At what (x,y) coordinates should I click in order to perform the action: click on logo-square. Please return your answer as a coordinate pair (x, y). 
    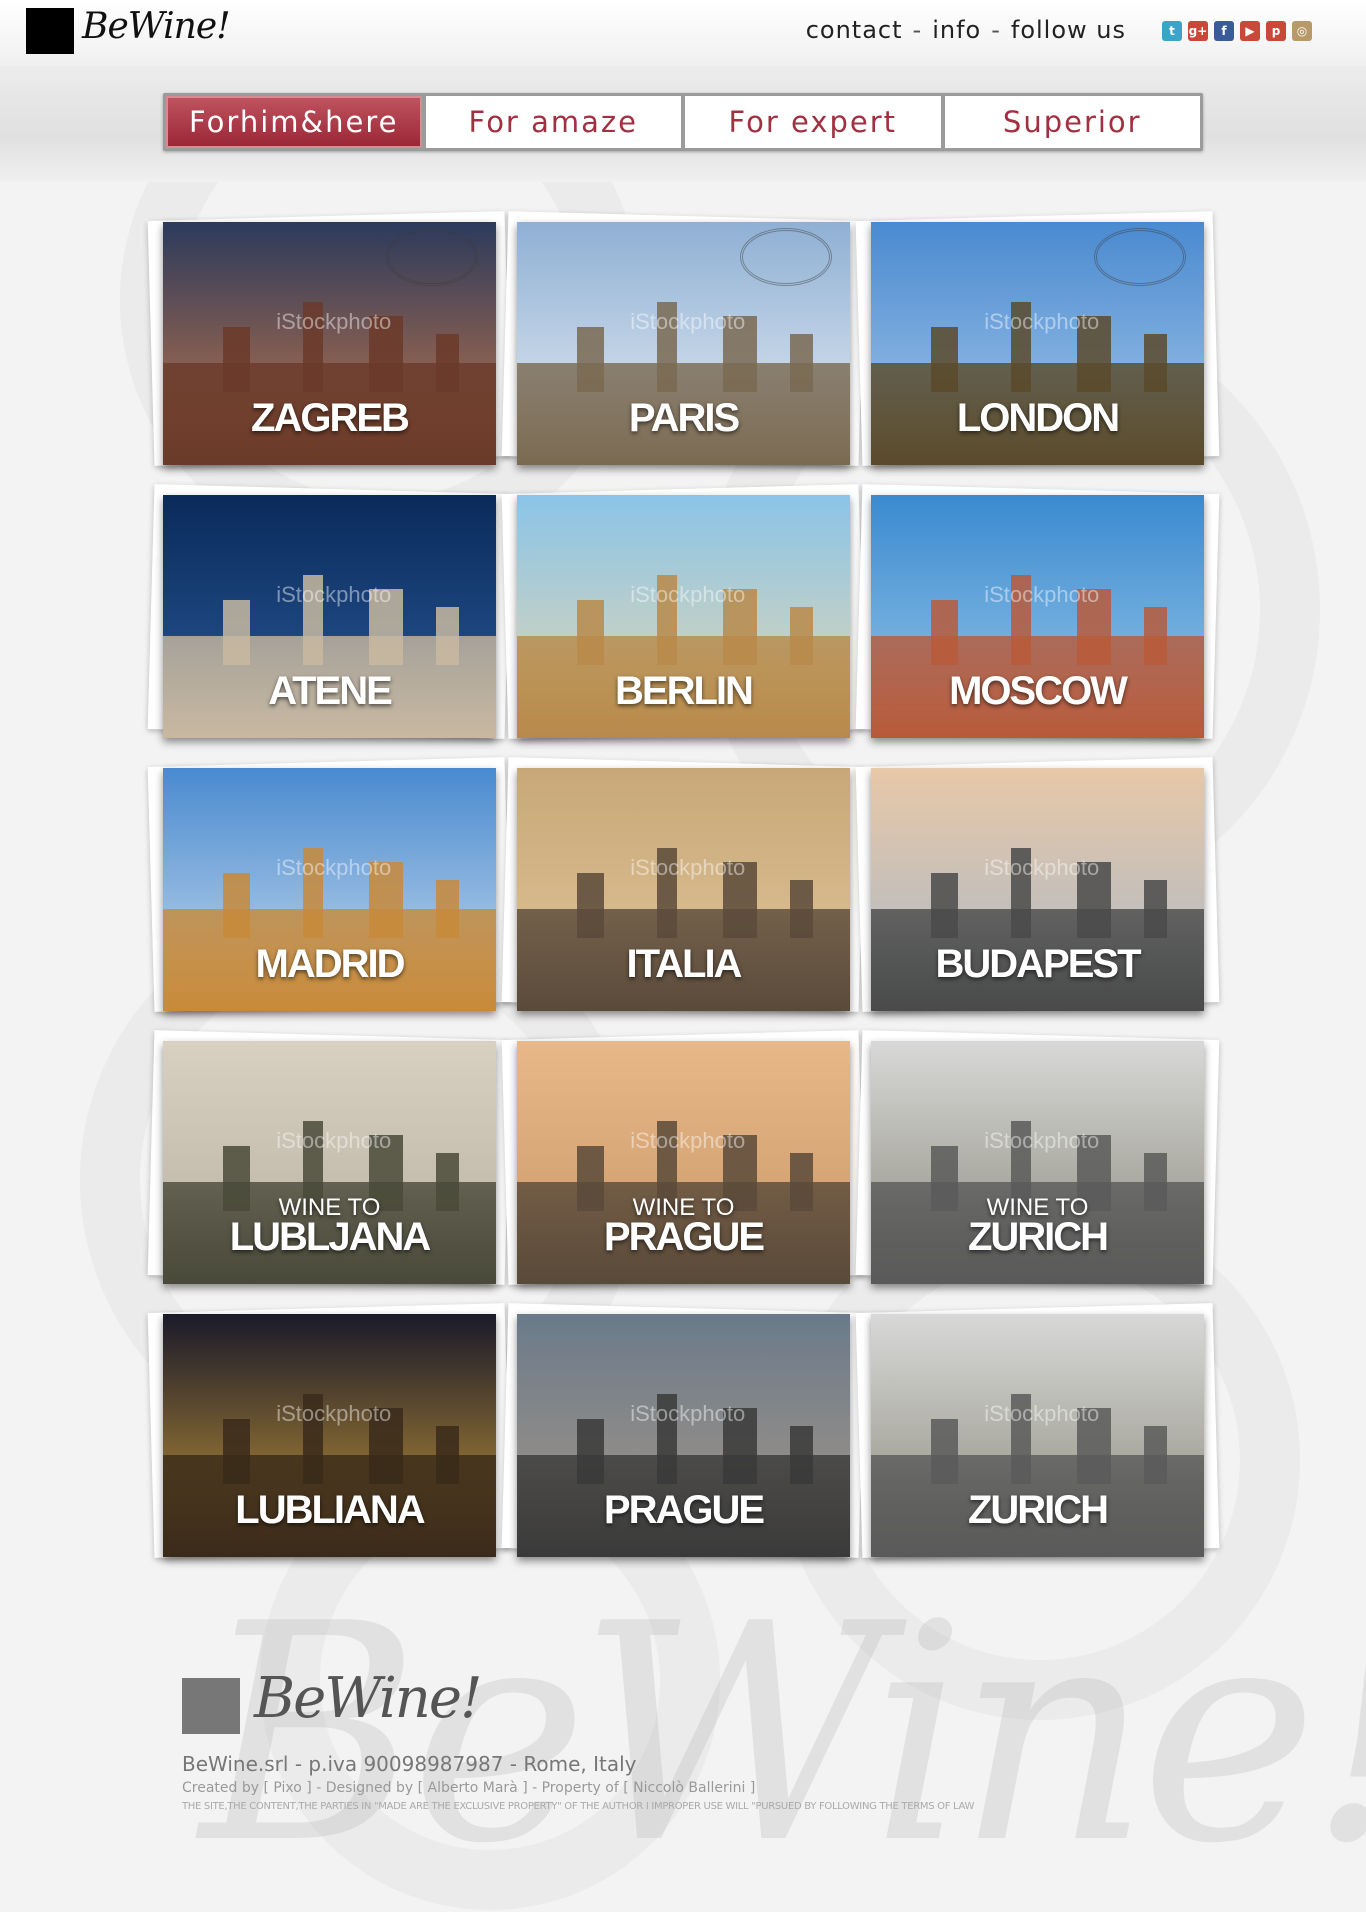
    Looking at the image, I should click on (50, 31).